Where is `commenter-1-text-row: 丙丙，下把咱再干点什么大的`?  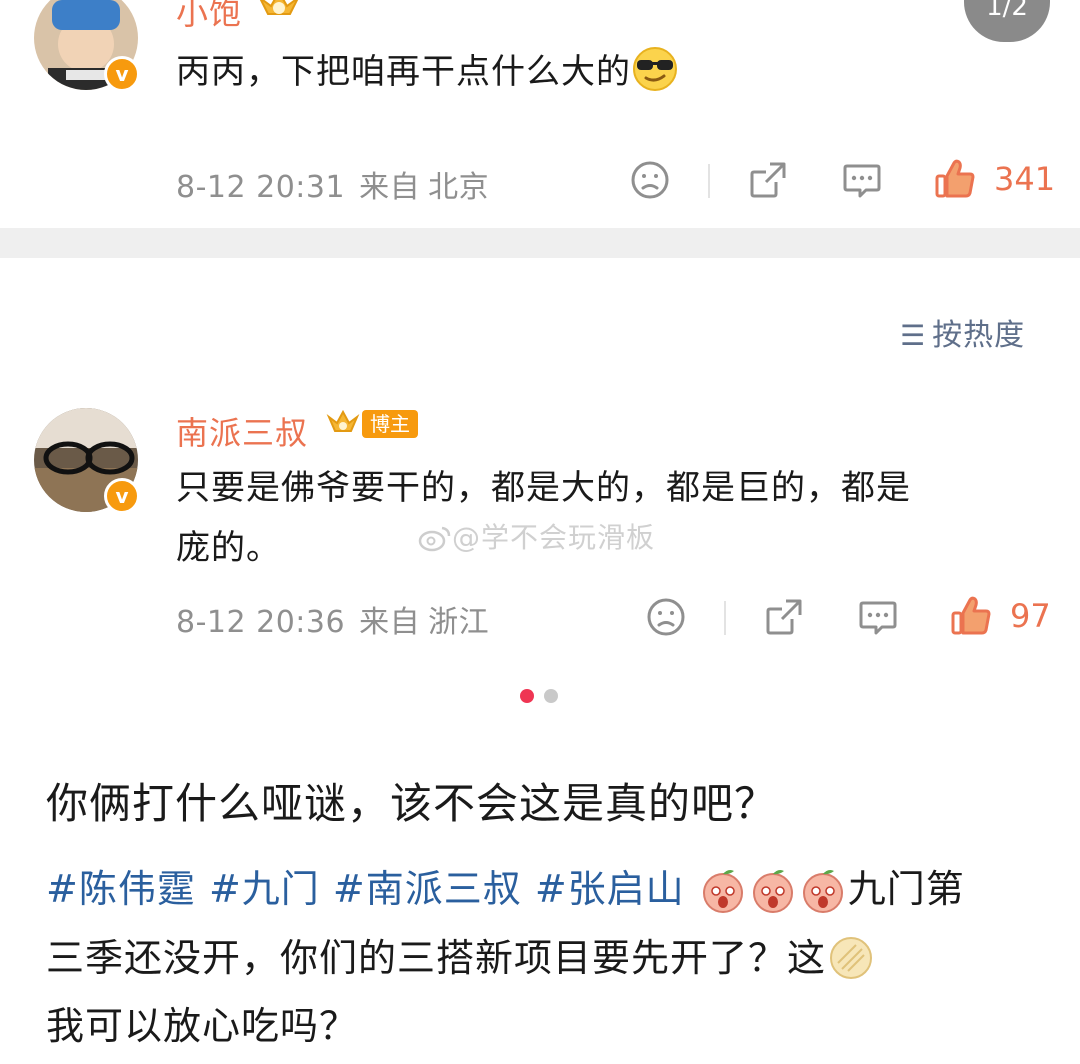
commenter-1-text-row: 丙丙，下把咱再干点什么大的 is located at coordinates (427, 73).